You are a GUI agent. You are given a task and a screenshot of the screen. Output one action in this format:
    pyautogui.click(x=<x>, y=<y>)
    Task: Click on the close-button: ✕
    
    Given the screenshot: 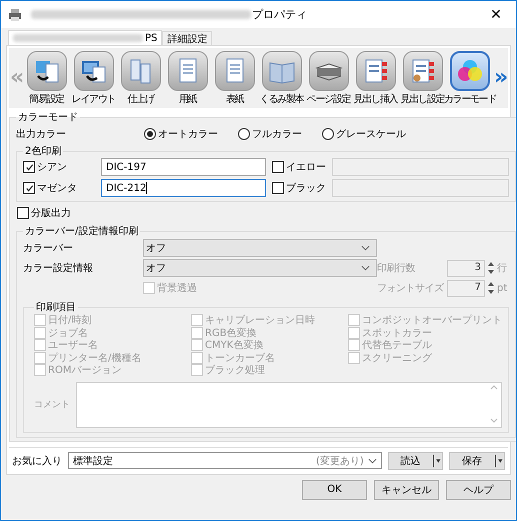 What is the action you would take?
    pyautogui.click(x=496, y=14)
    